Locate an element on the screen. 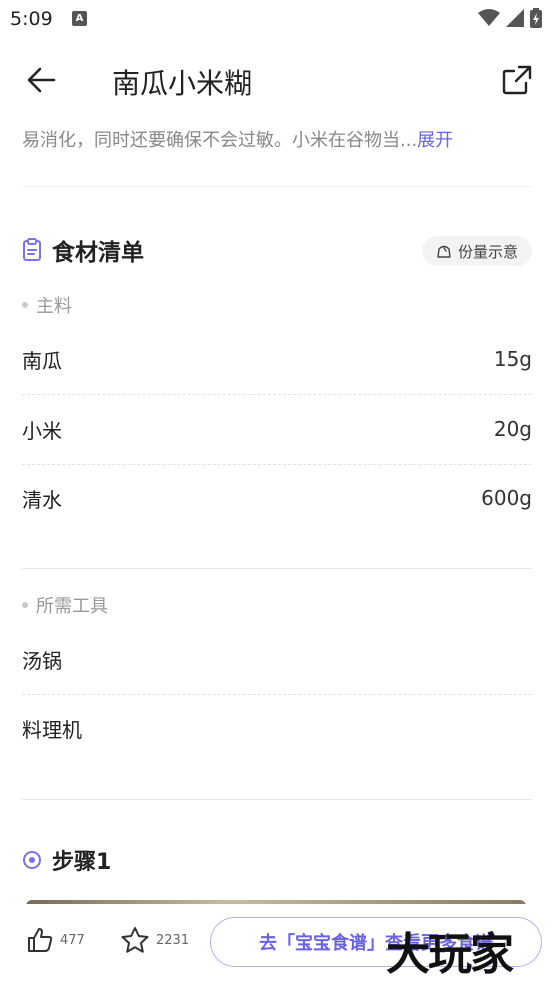  step-title: 步骤1 is located at coordinates (82, 862).